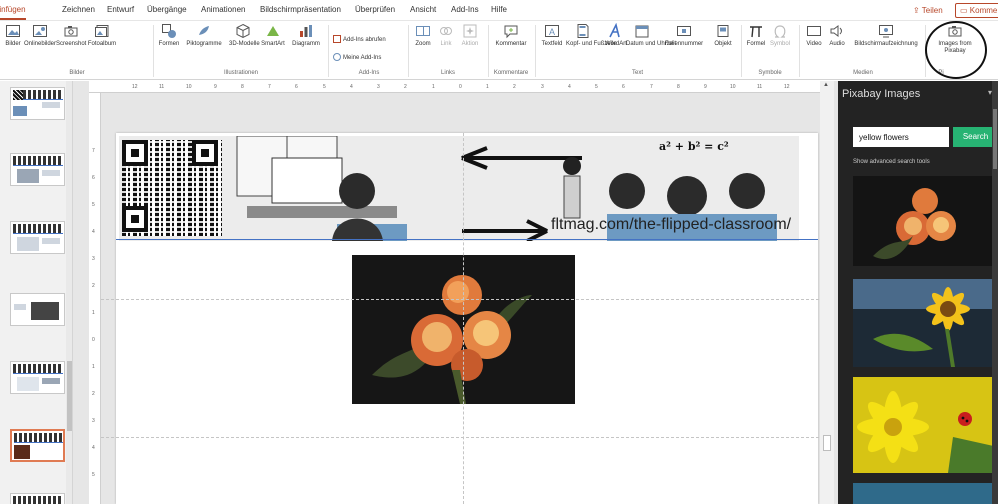  What do you see at coordinates (651, 44) in the screenshot?
I see `datum-uhrzeit-button: Datum und Uhrzeit` at bounding box center [651, 44].